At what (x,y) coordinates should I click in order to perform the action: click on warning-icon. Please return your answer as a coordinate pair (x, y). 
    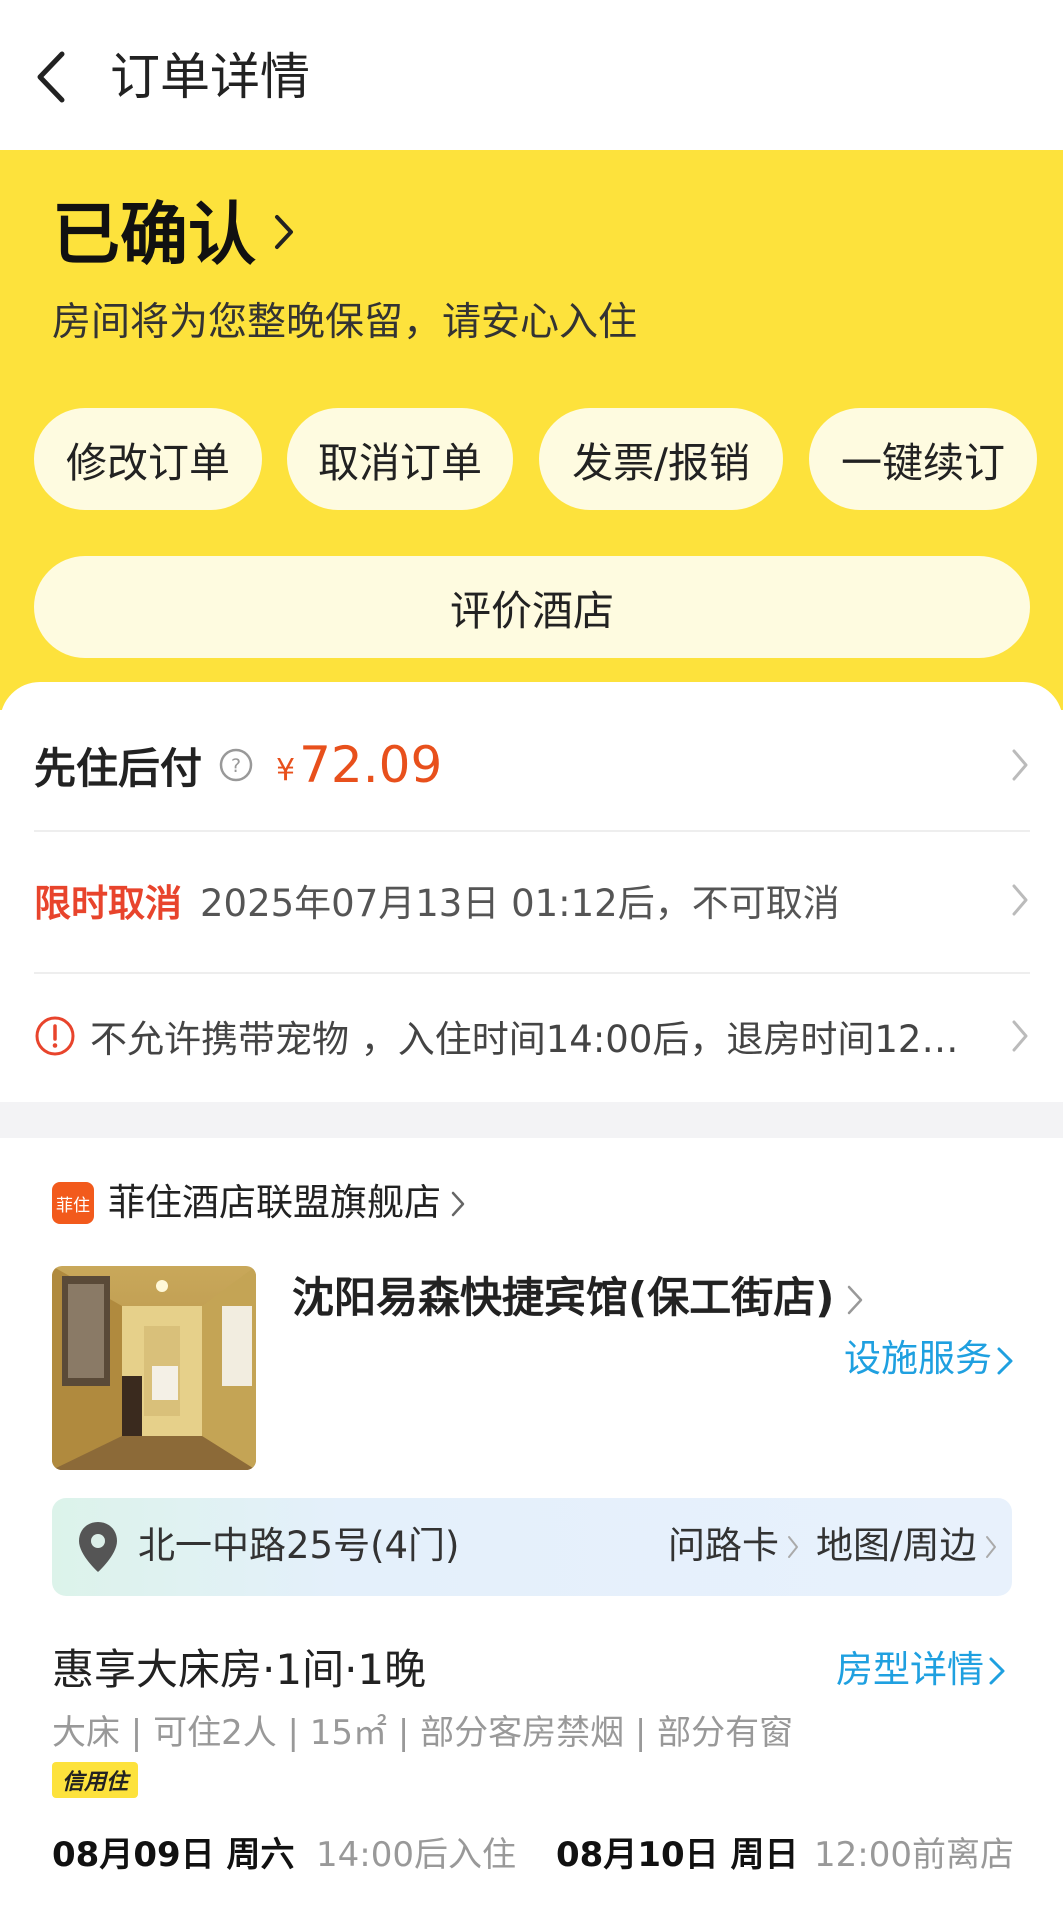
    Looking at the image, I should click on (55, 1036).